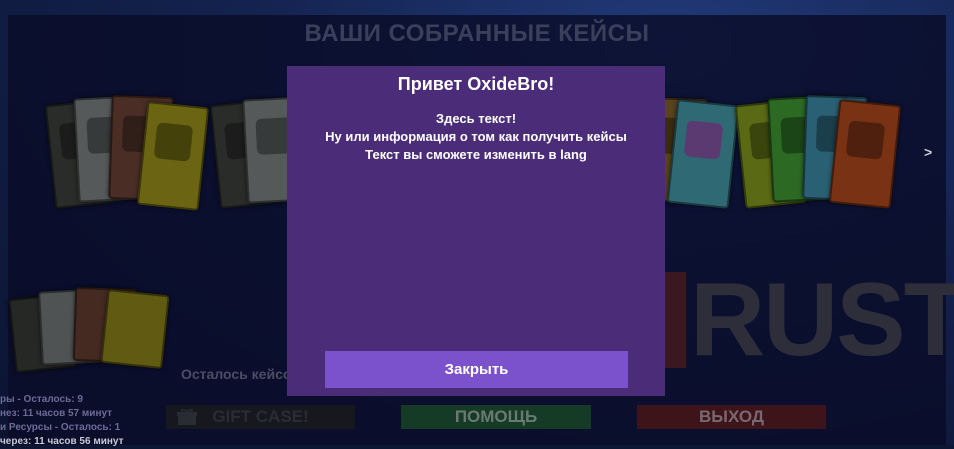  Describe the element at coordinates (60, 427) in the screenshot. I see `status-line: и Ресурсы - Осталось: 1` at that location.